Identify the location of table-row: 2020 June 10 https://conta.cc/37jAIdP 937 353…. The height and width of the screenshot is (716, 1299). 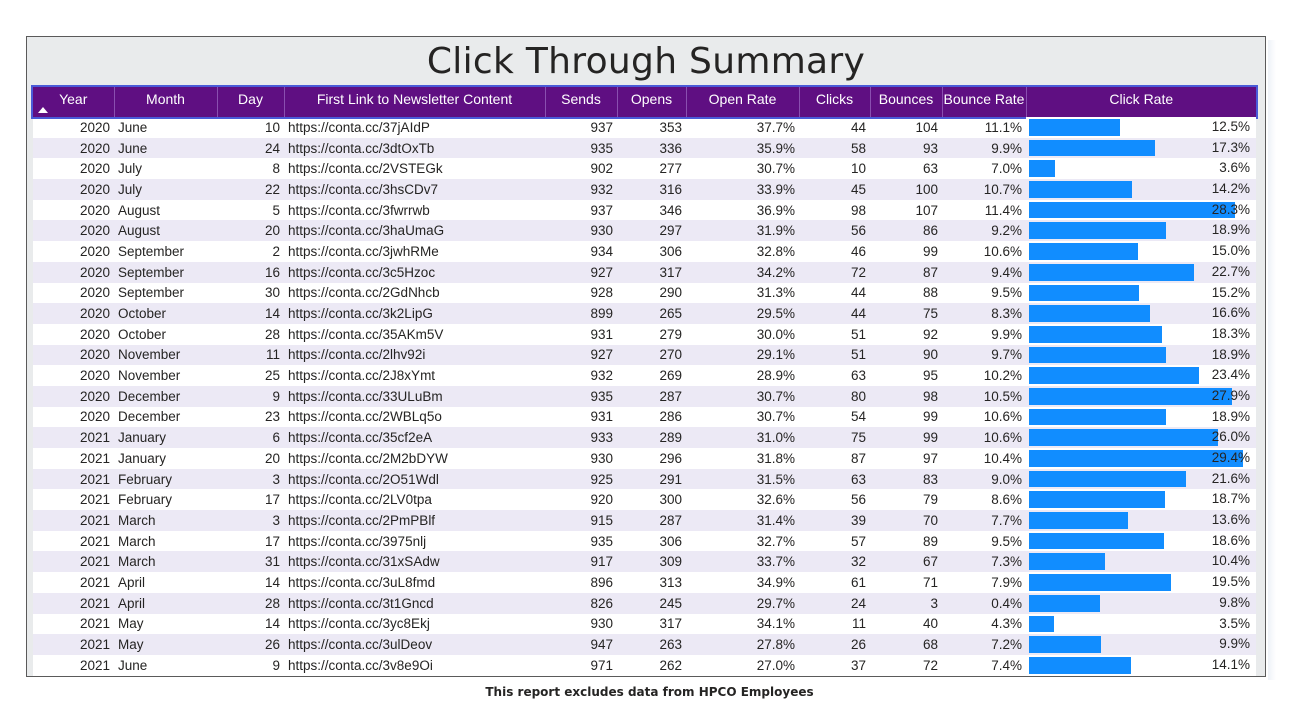
(644, 127).